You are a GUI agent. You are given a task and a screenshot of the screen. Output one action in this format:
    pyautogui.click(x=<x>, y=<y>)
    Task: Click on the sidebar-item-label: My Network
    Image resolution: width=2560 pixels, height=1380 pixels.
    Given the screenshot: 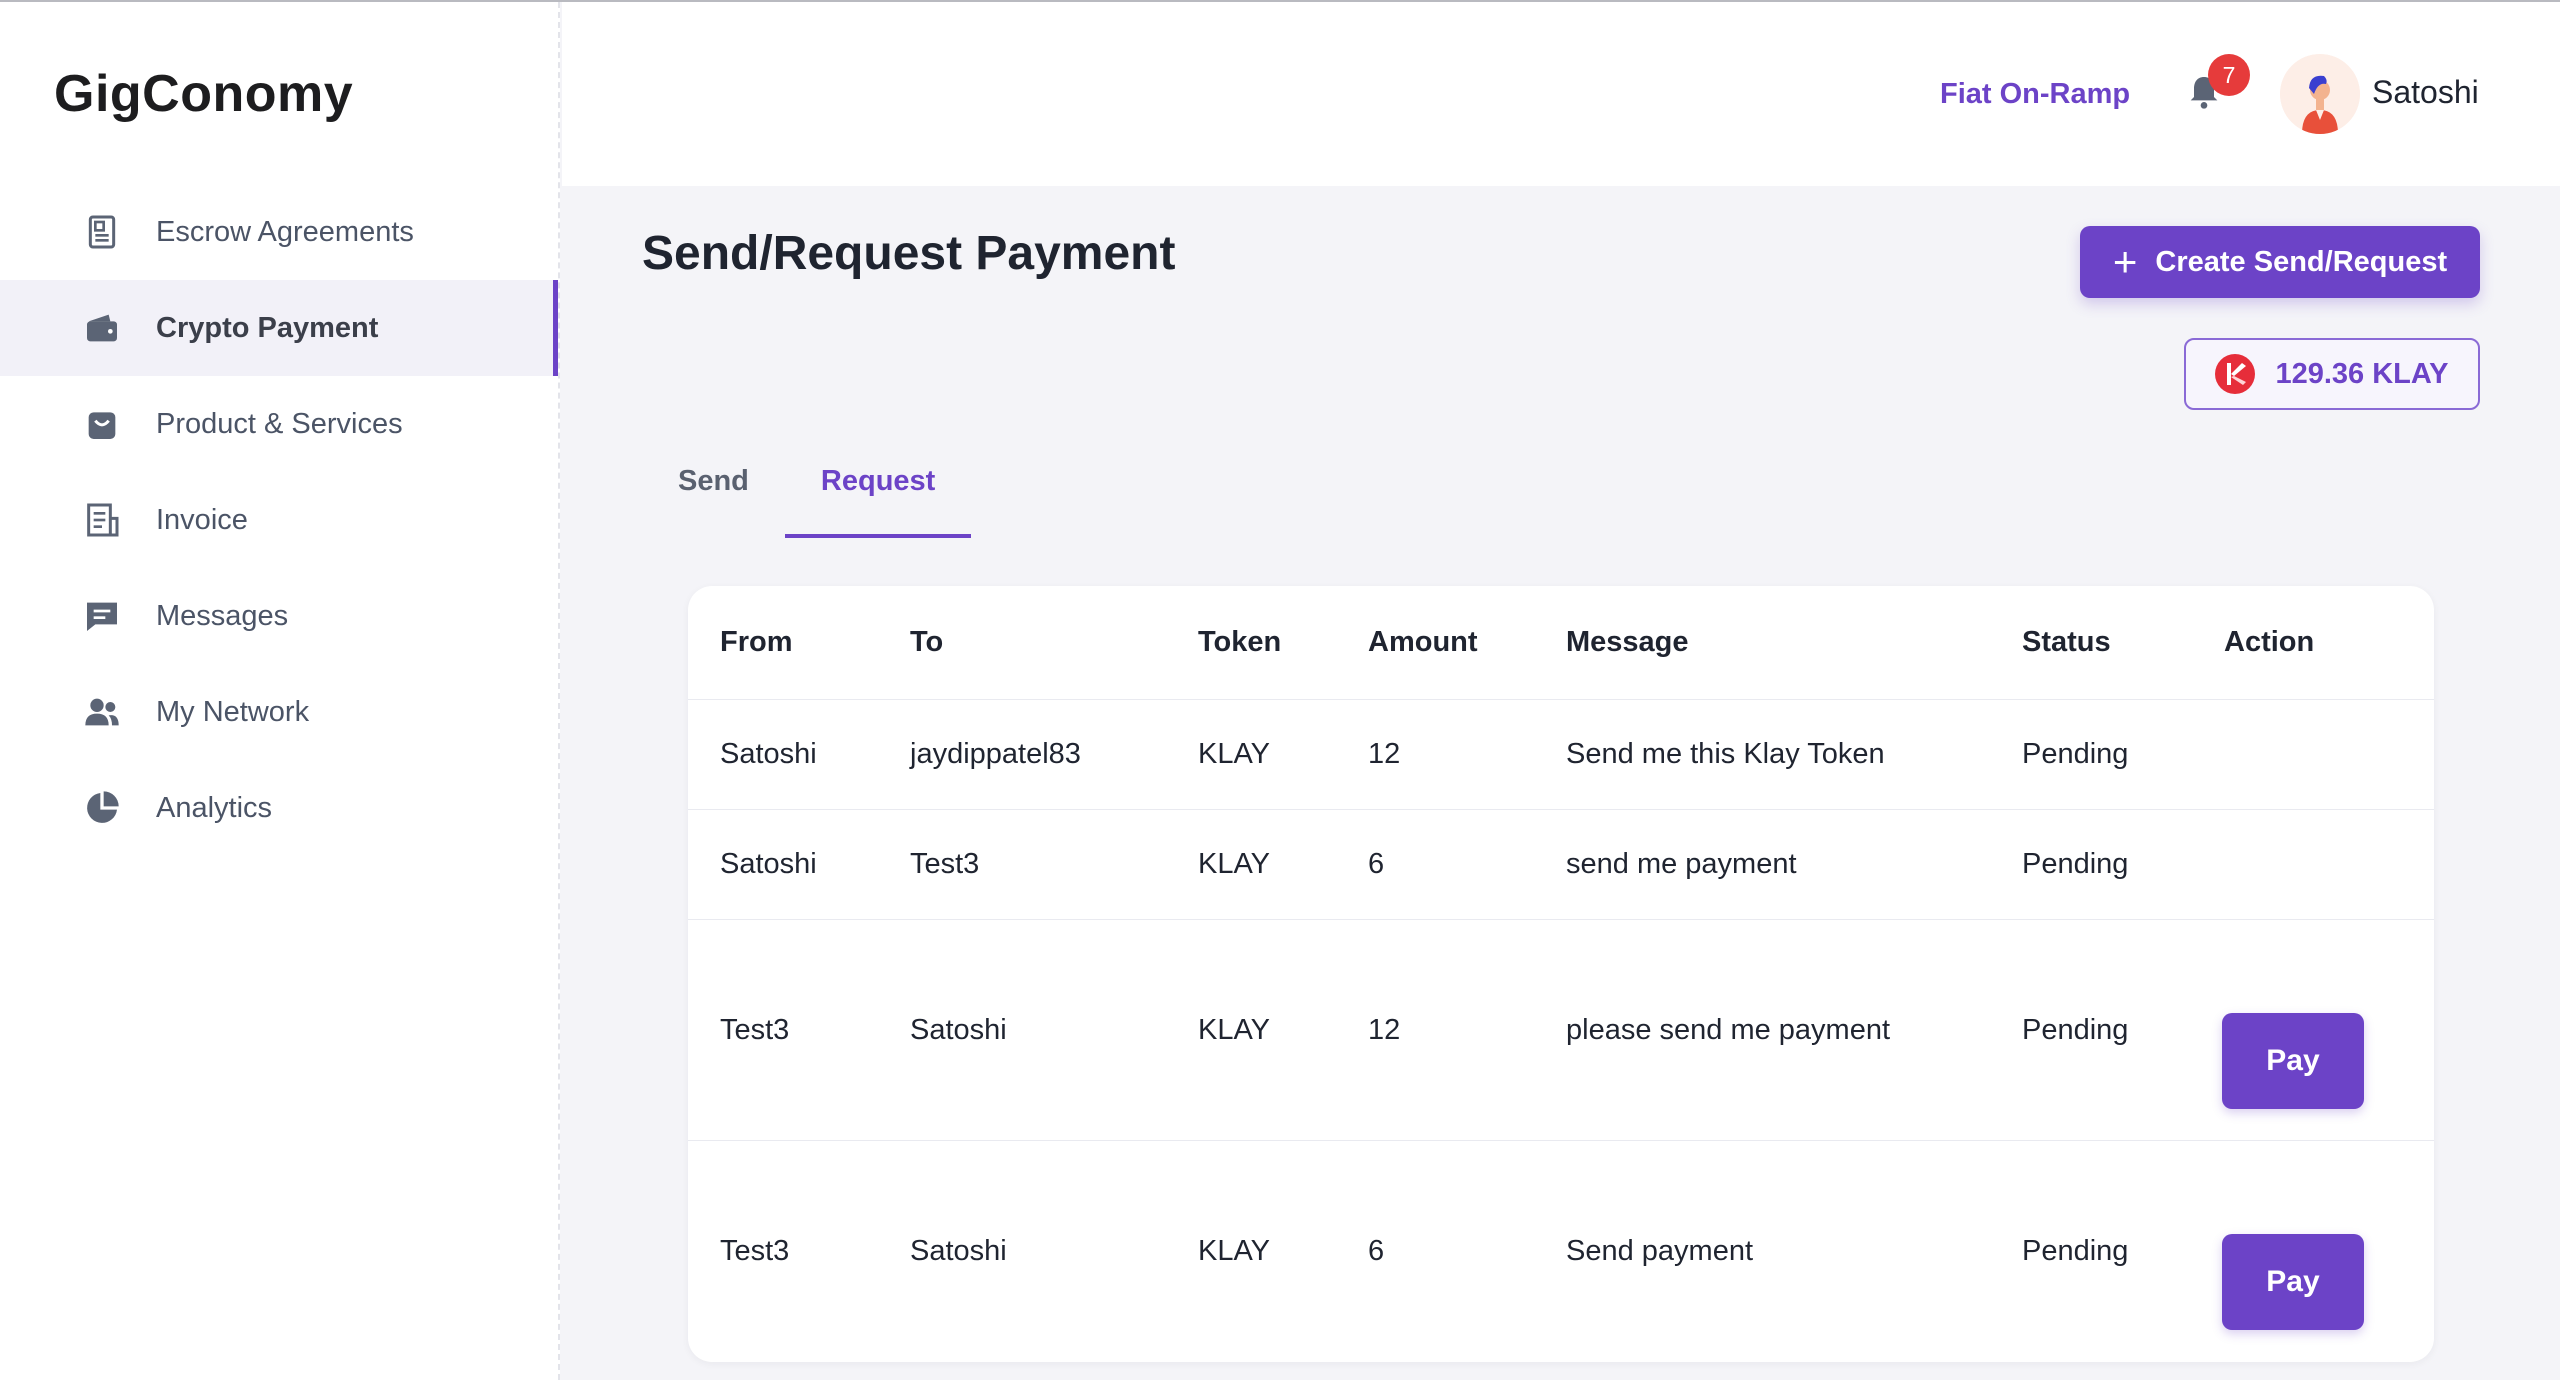 What is the action you would take?
    pyautogui.click(x=233, y=711)
    